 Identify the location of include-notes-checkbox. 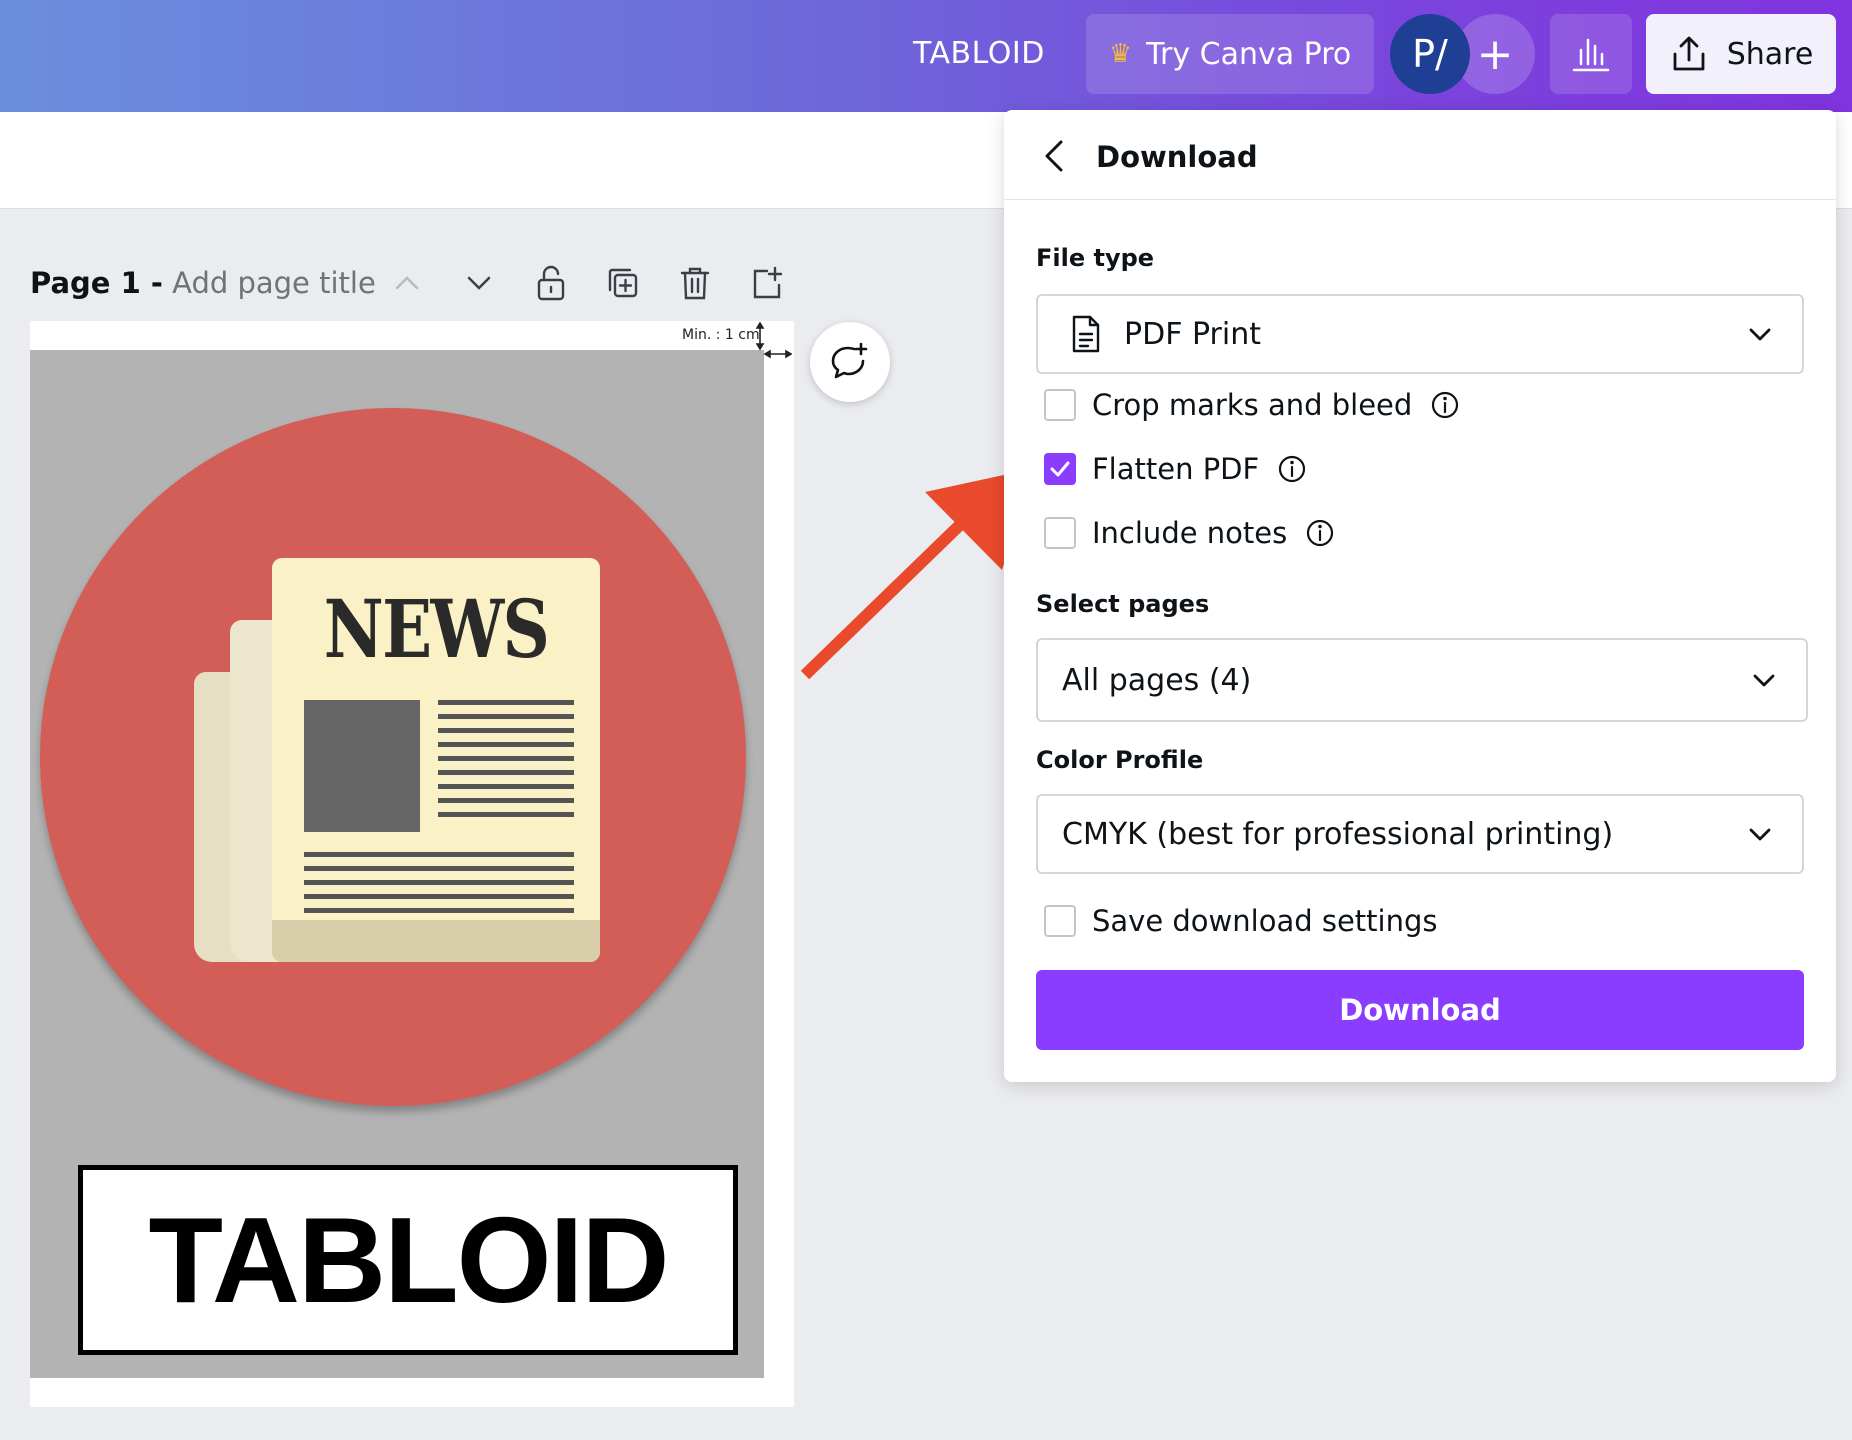
(1060, 533).